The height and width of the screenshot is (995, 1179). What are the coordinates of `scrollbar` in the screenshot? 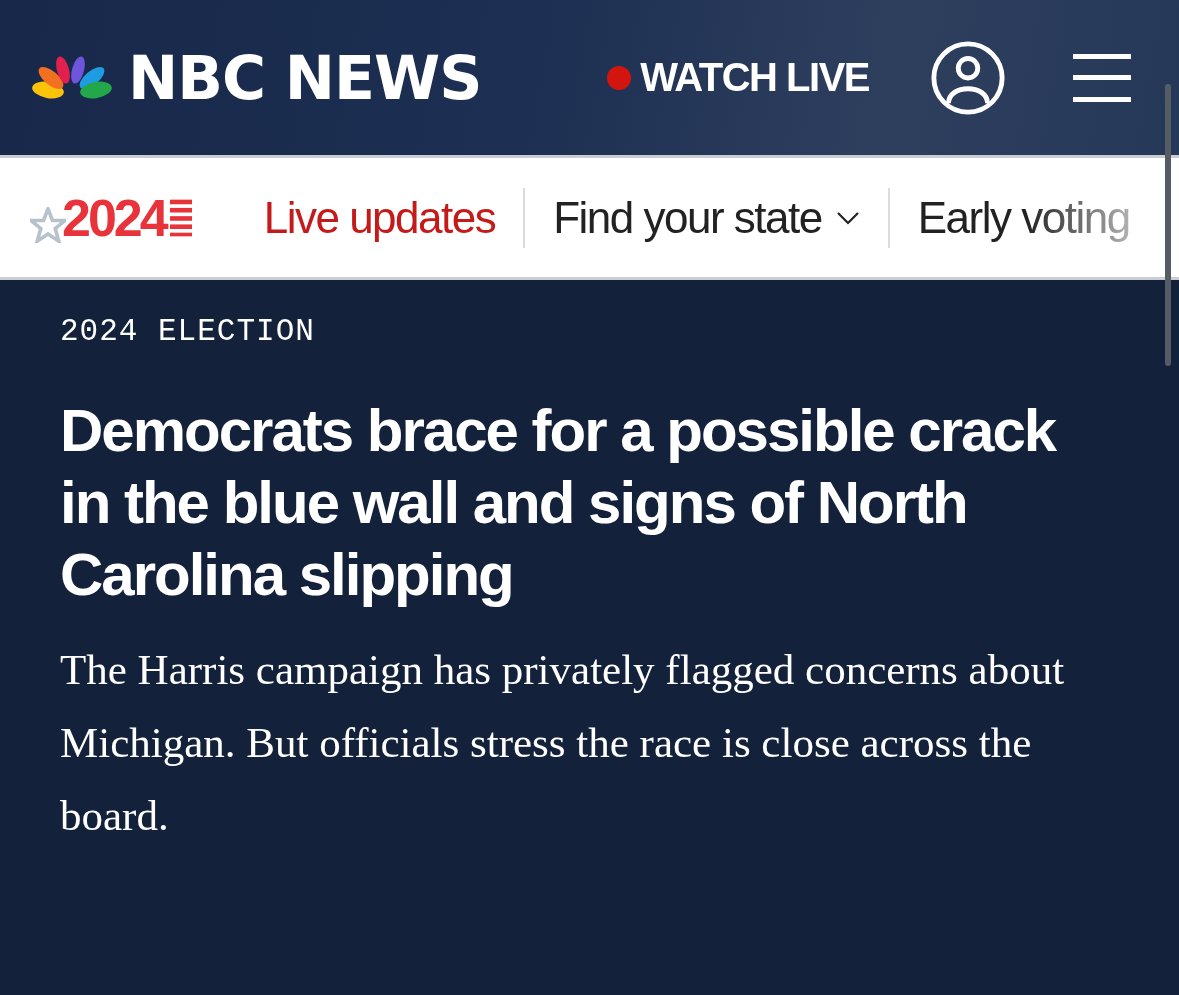 It's located at (1168, 225).